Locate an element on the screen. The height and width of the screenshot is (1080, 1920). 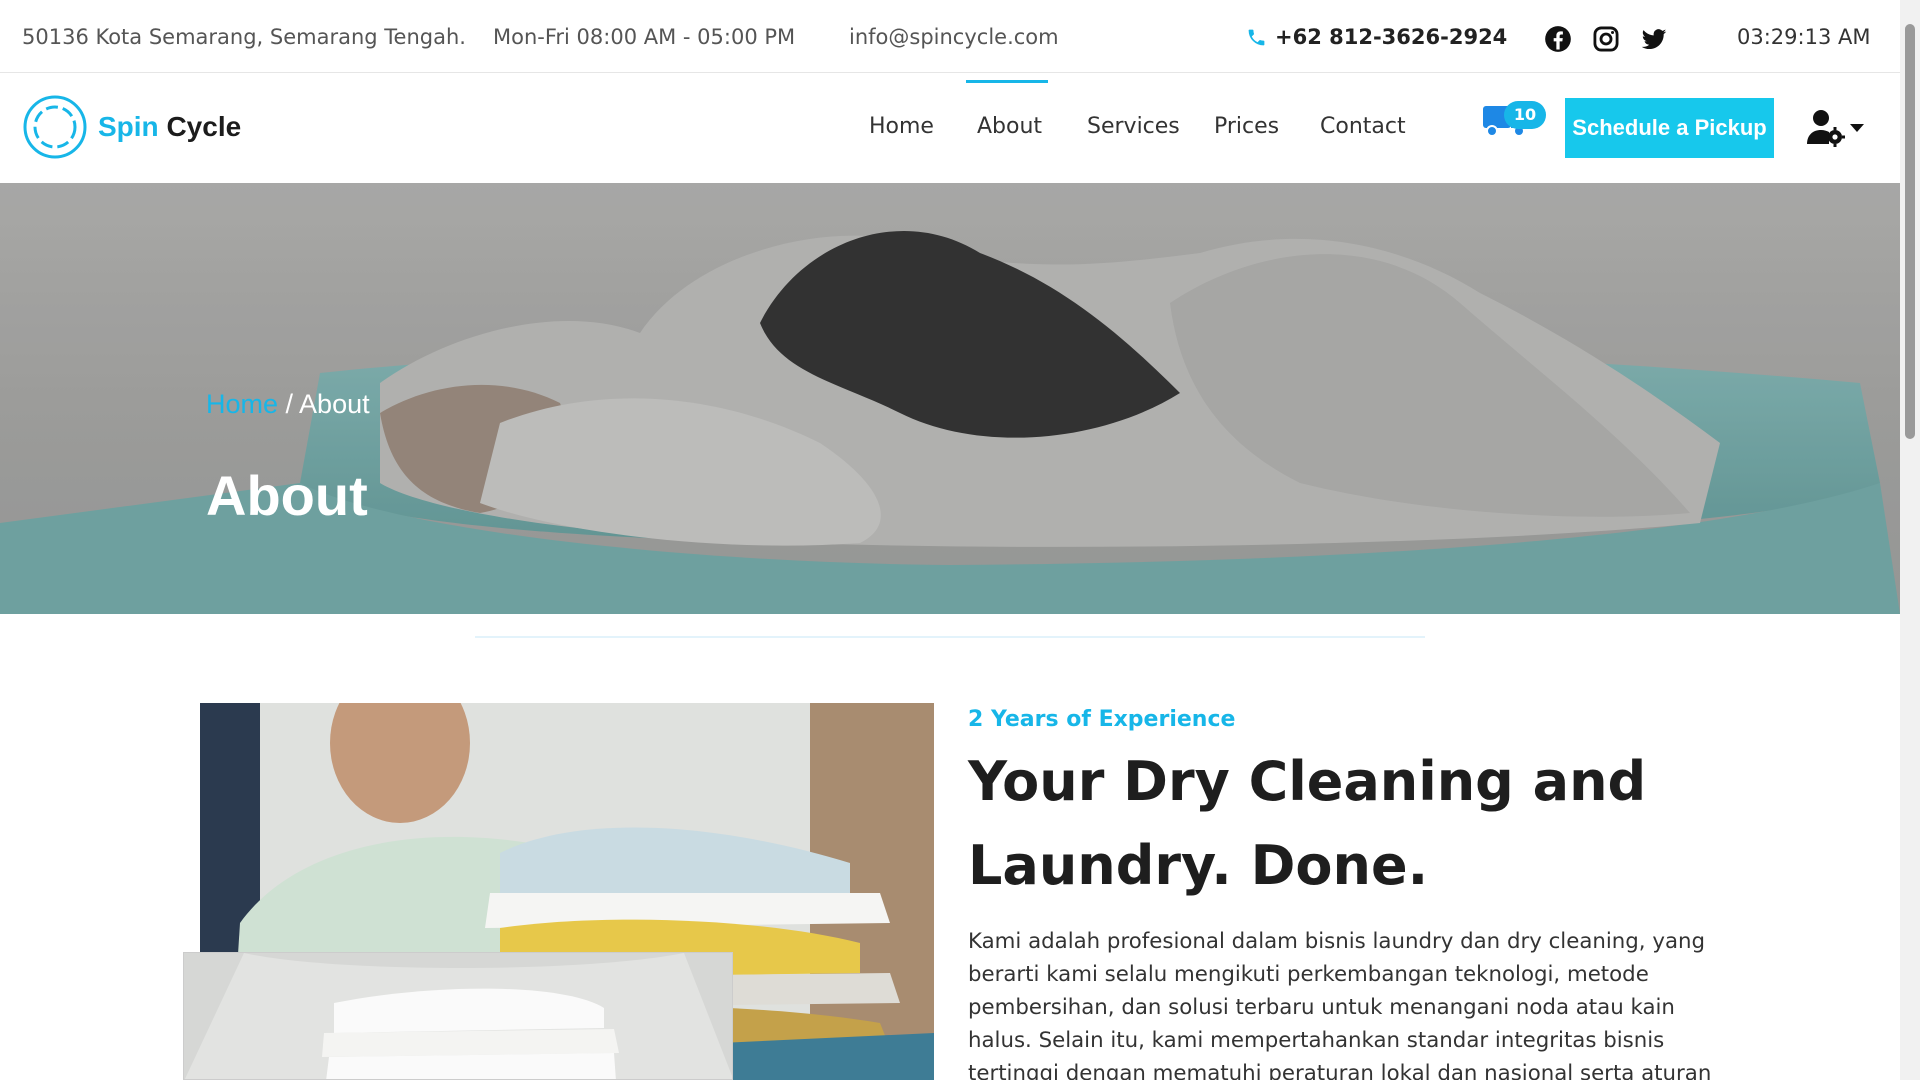
brand-name-cycle: Cycle is located at coordinates (204, 126).